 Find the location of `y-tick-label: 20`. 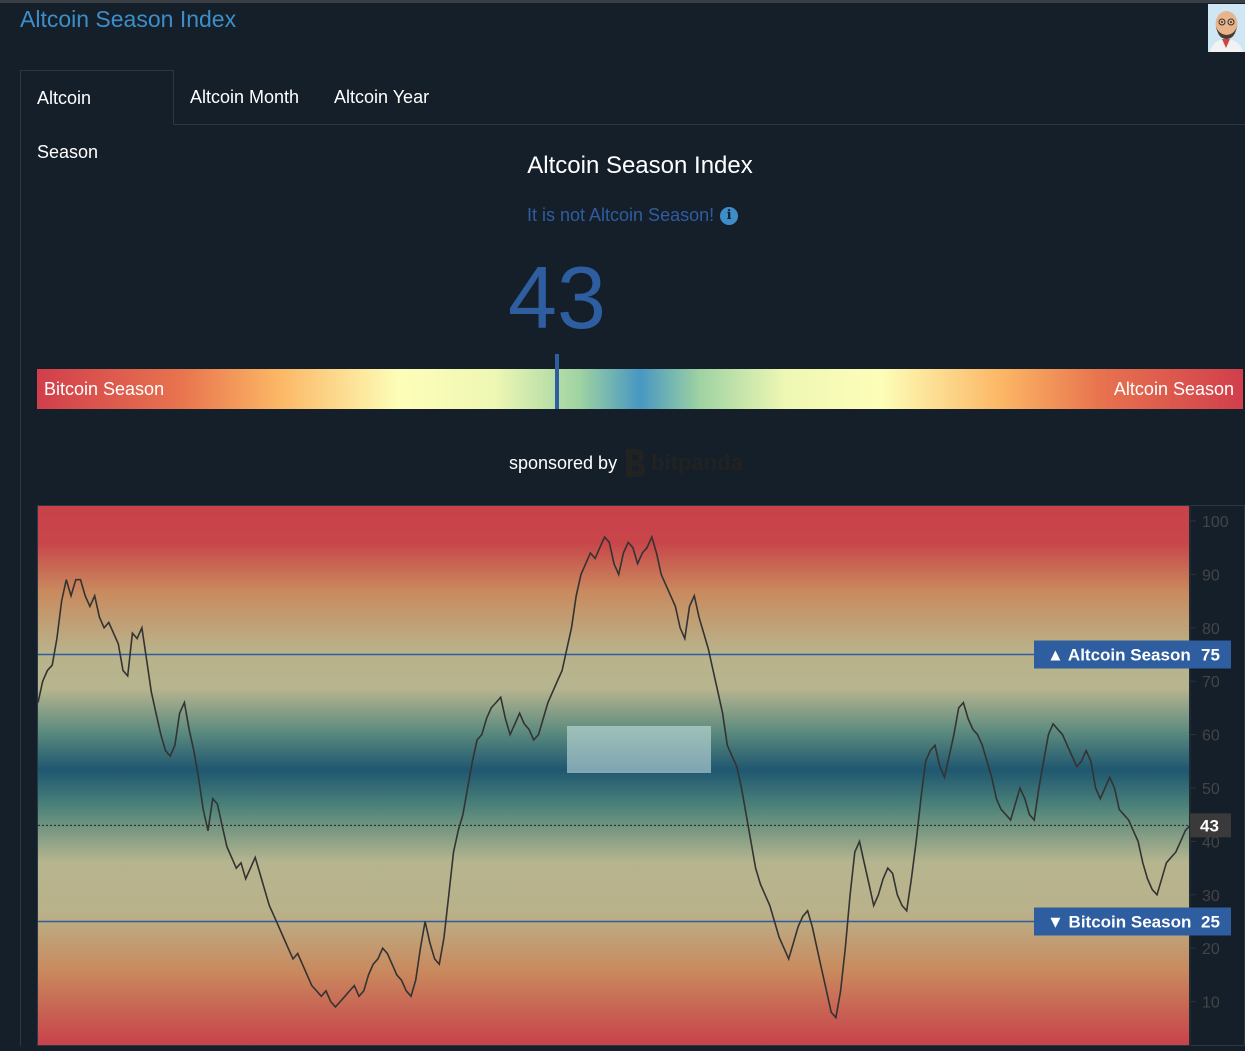

y-tick-label: 20 is located at coordinates (1211, 949).